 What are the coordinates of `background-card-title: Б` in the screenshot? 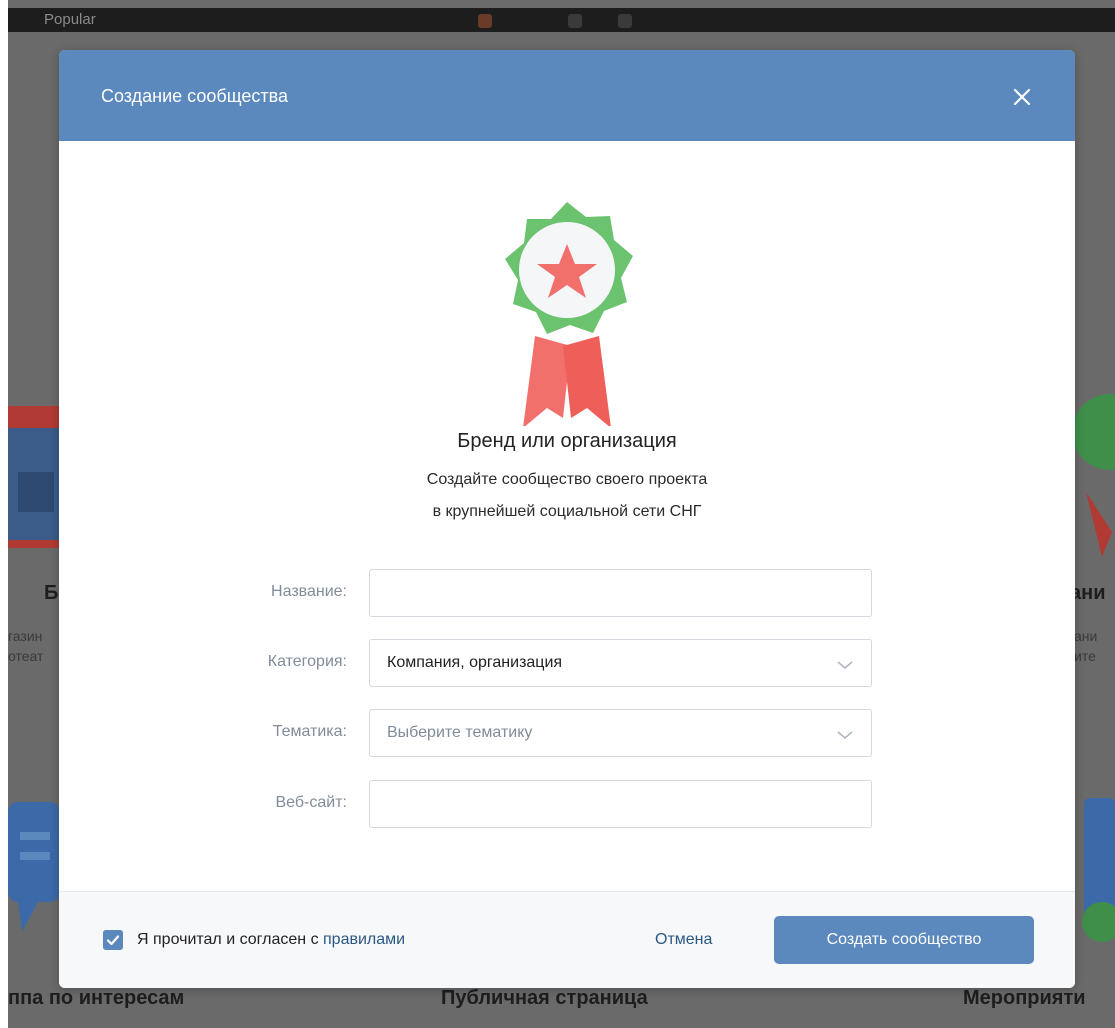 It's located at (51, 593).